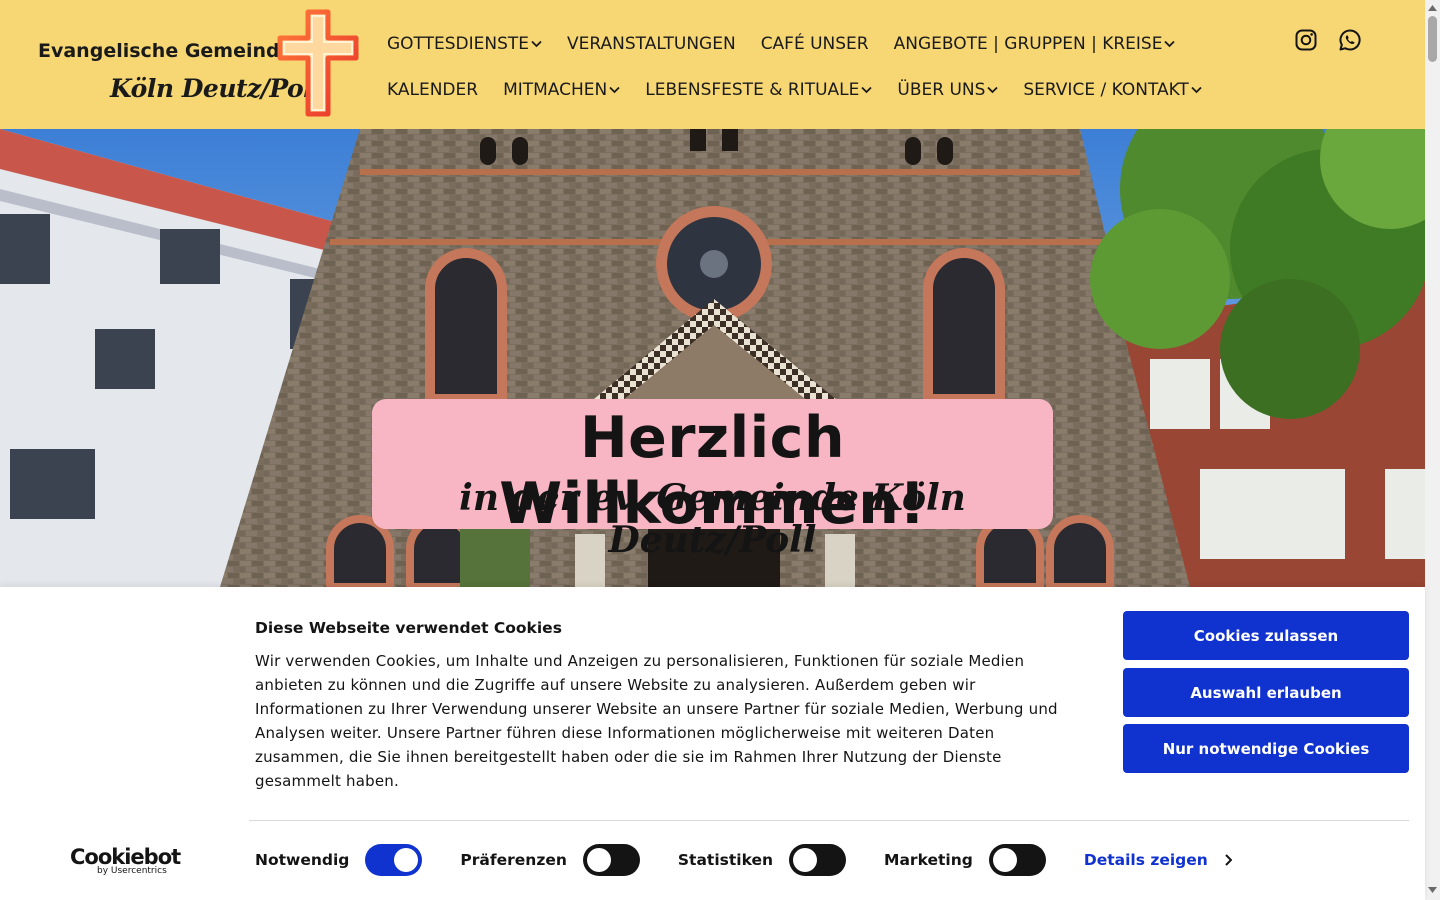 This screenshot has height=900, width=1440. I want to click on nav-item-café-unser: CAFÉ UNSER, so click(815, 44).